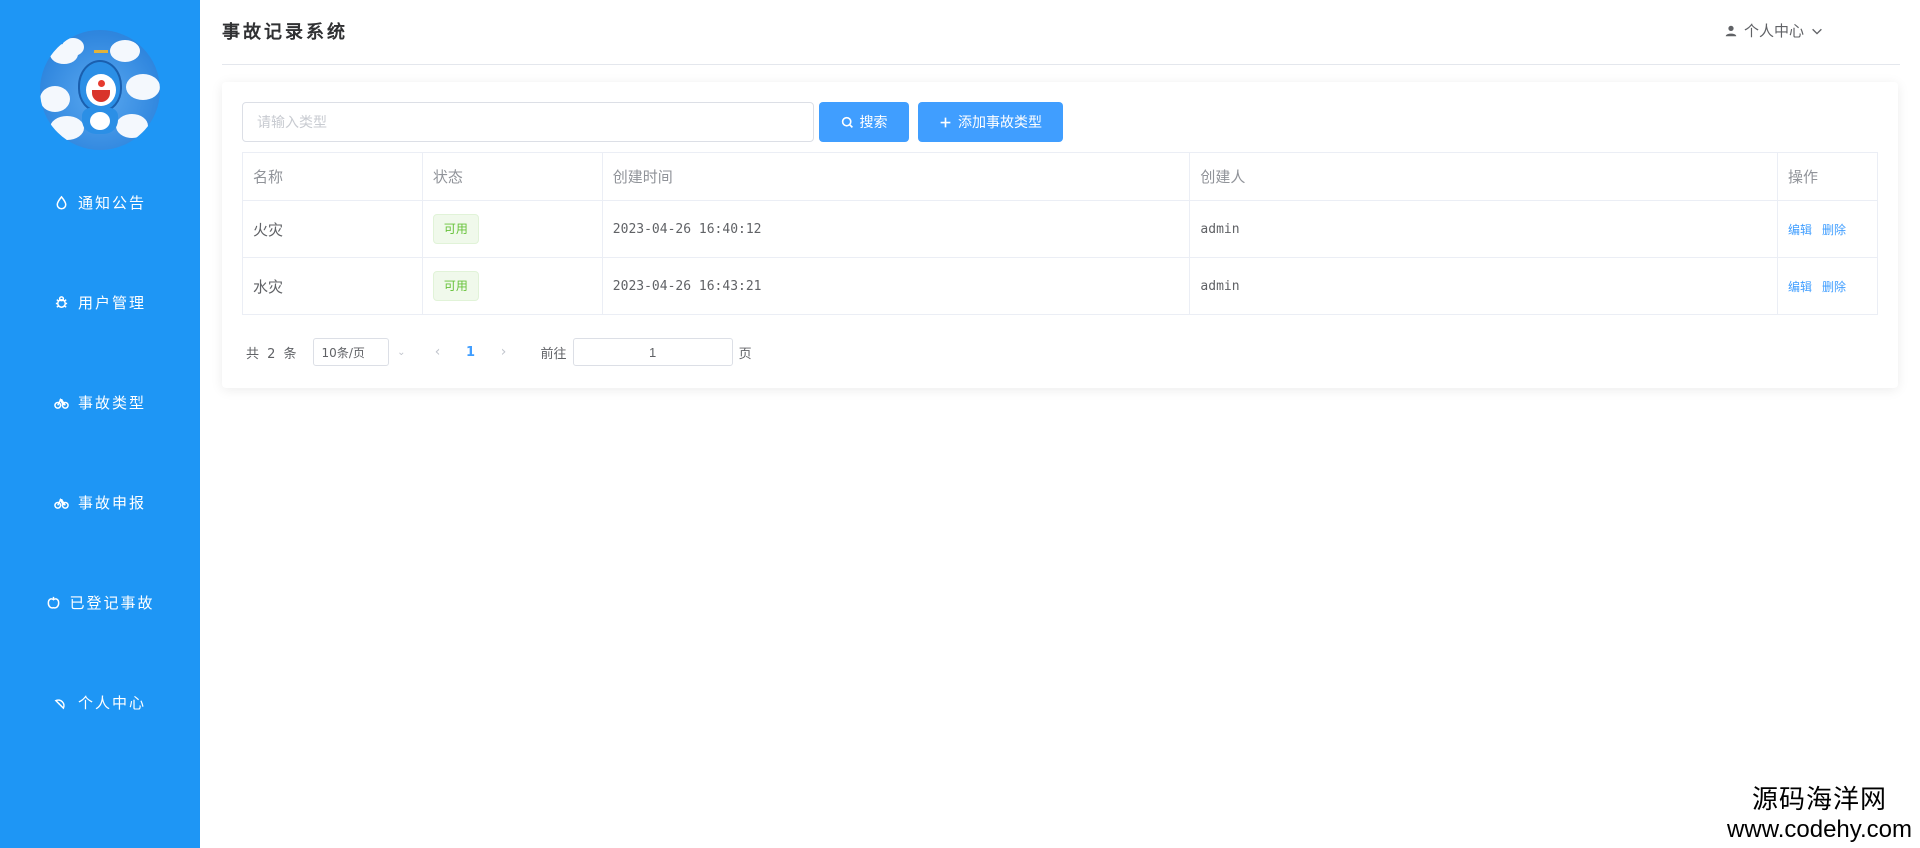 This screenshot has width=1920, height=848. I want to click on next-page-button: ›, so click(504, 352).